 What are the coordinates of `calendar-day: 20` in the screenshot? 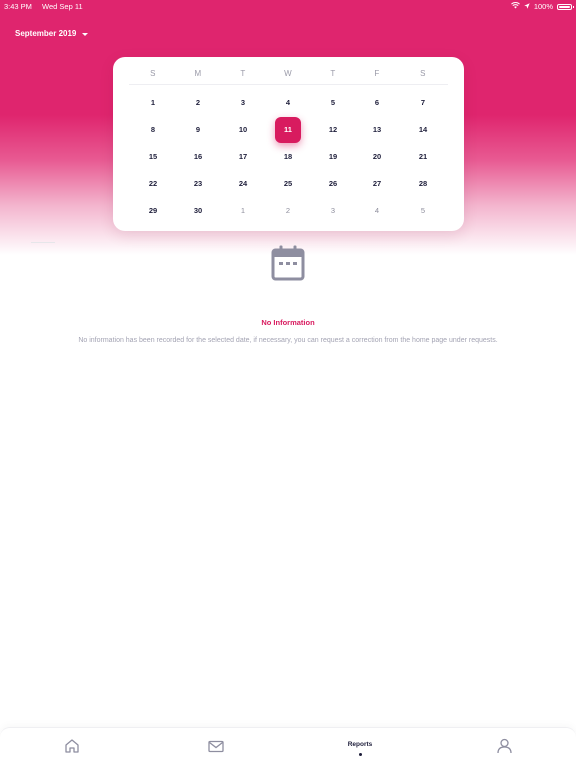 It's located at (377, 157).